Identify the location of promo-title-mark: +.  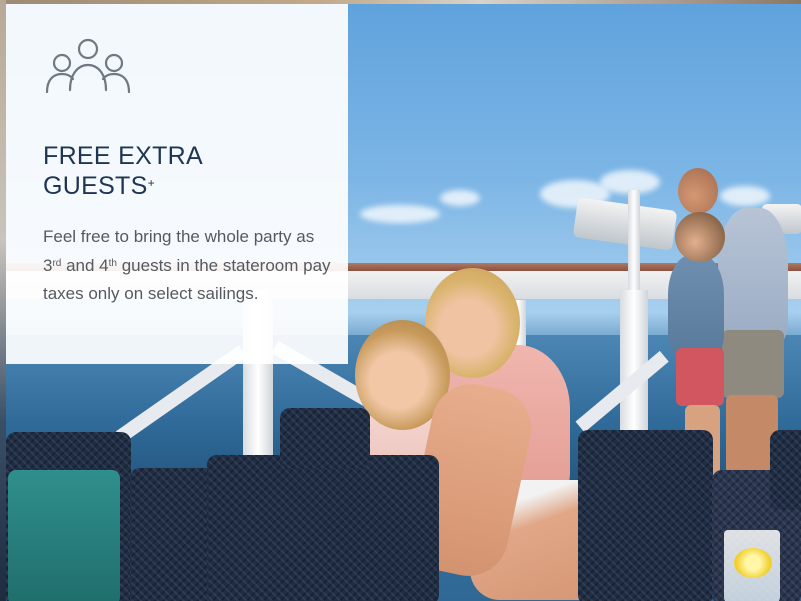
(151, 183).